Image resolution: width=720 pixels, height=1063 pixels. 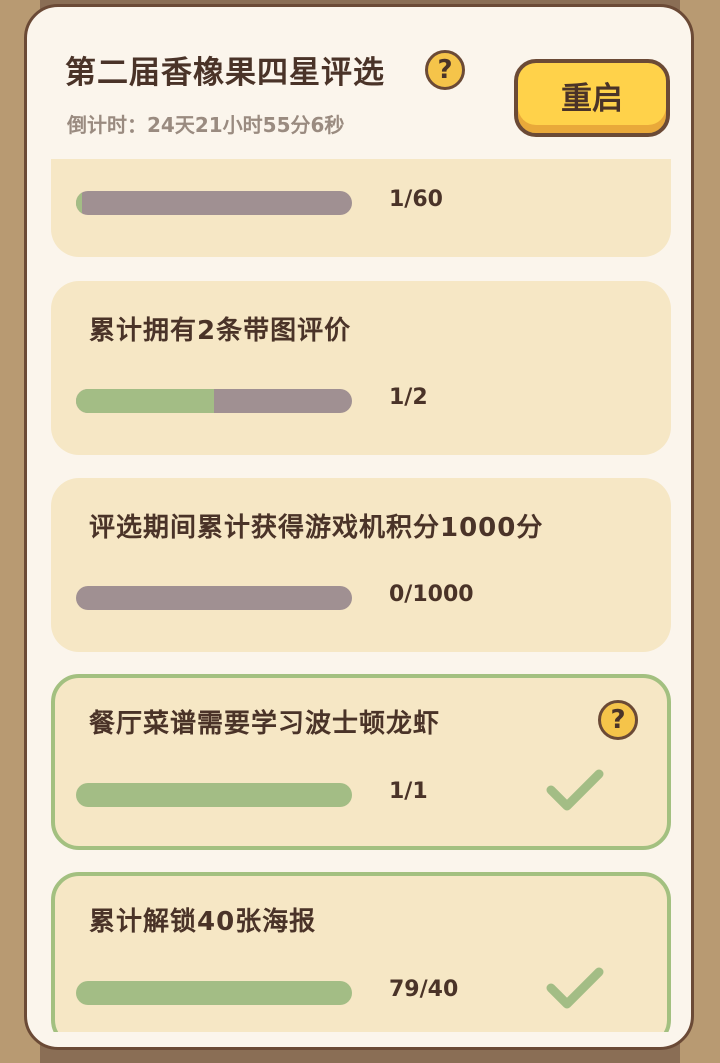 What do you see at coordinates (361, 208) in the screenshot?
I see `task-card: 1/60` at bounding box center [361, 208].